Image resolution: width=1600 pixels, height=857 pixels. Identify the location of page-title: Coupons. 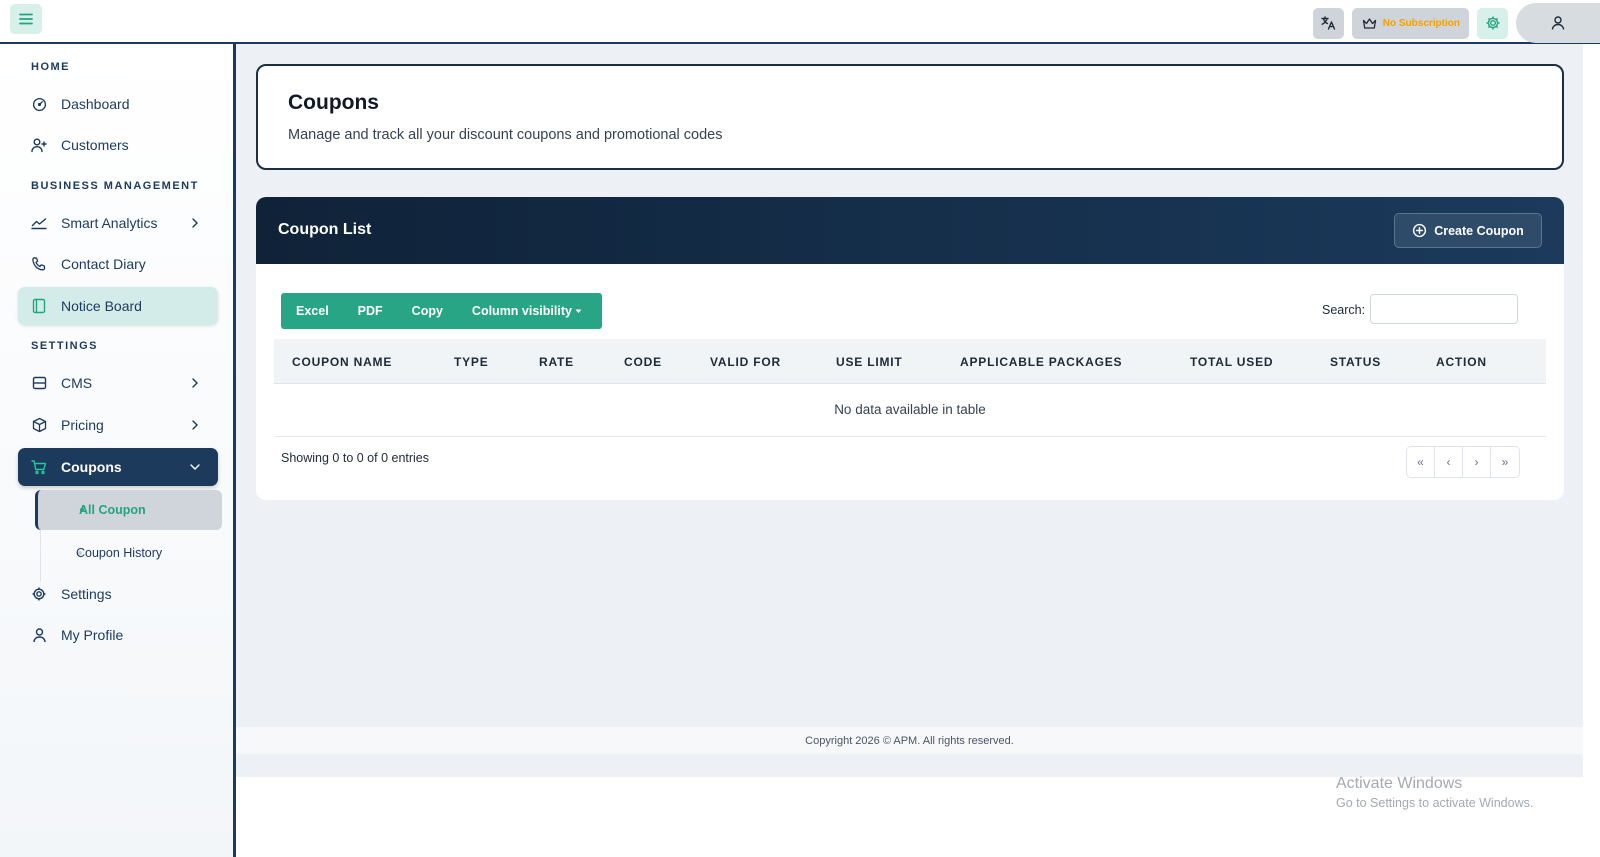
(333, 102).